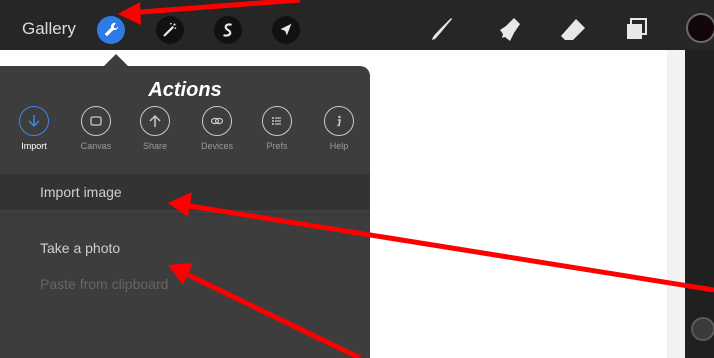 The width and height of the screenshot is (714, 358). Describe the element at coordinates (34, 121) in the screenshot. I see `down-arrow-icon` at that location.